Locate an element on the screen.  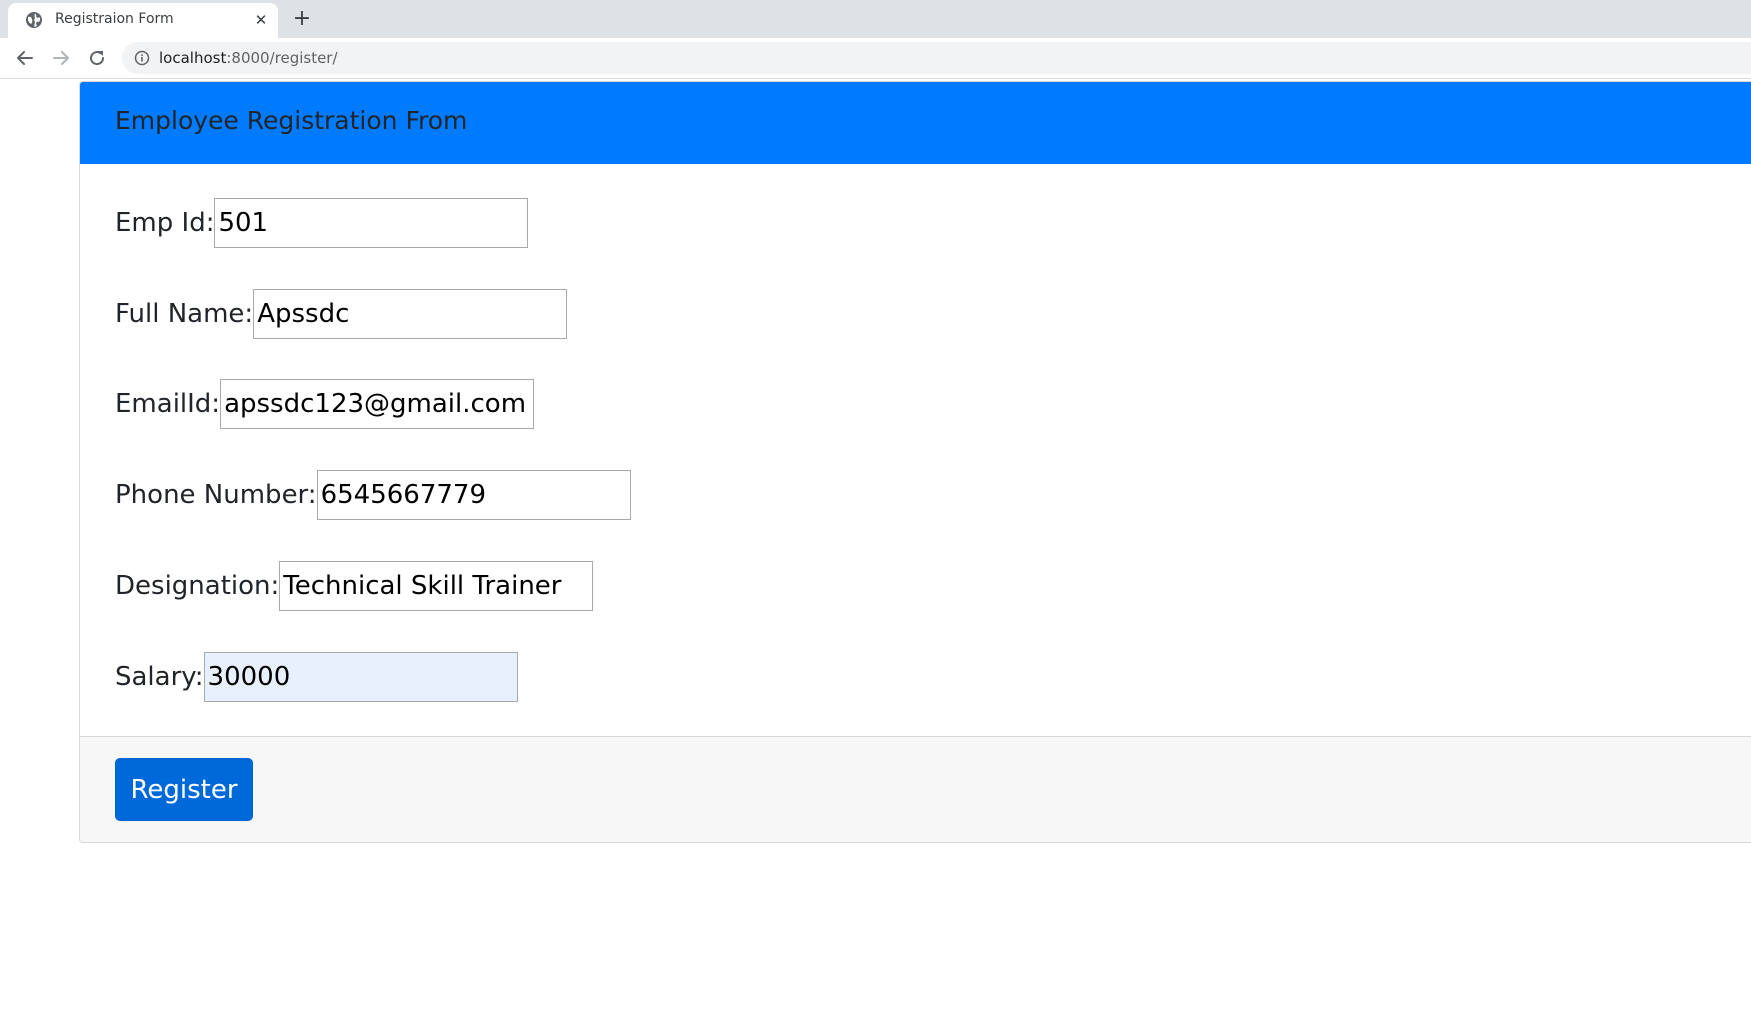
browser-toolbar: localhost:8000/register/ is located at coordinates (875, 58).